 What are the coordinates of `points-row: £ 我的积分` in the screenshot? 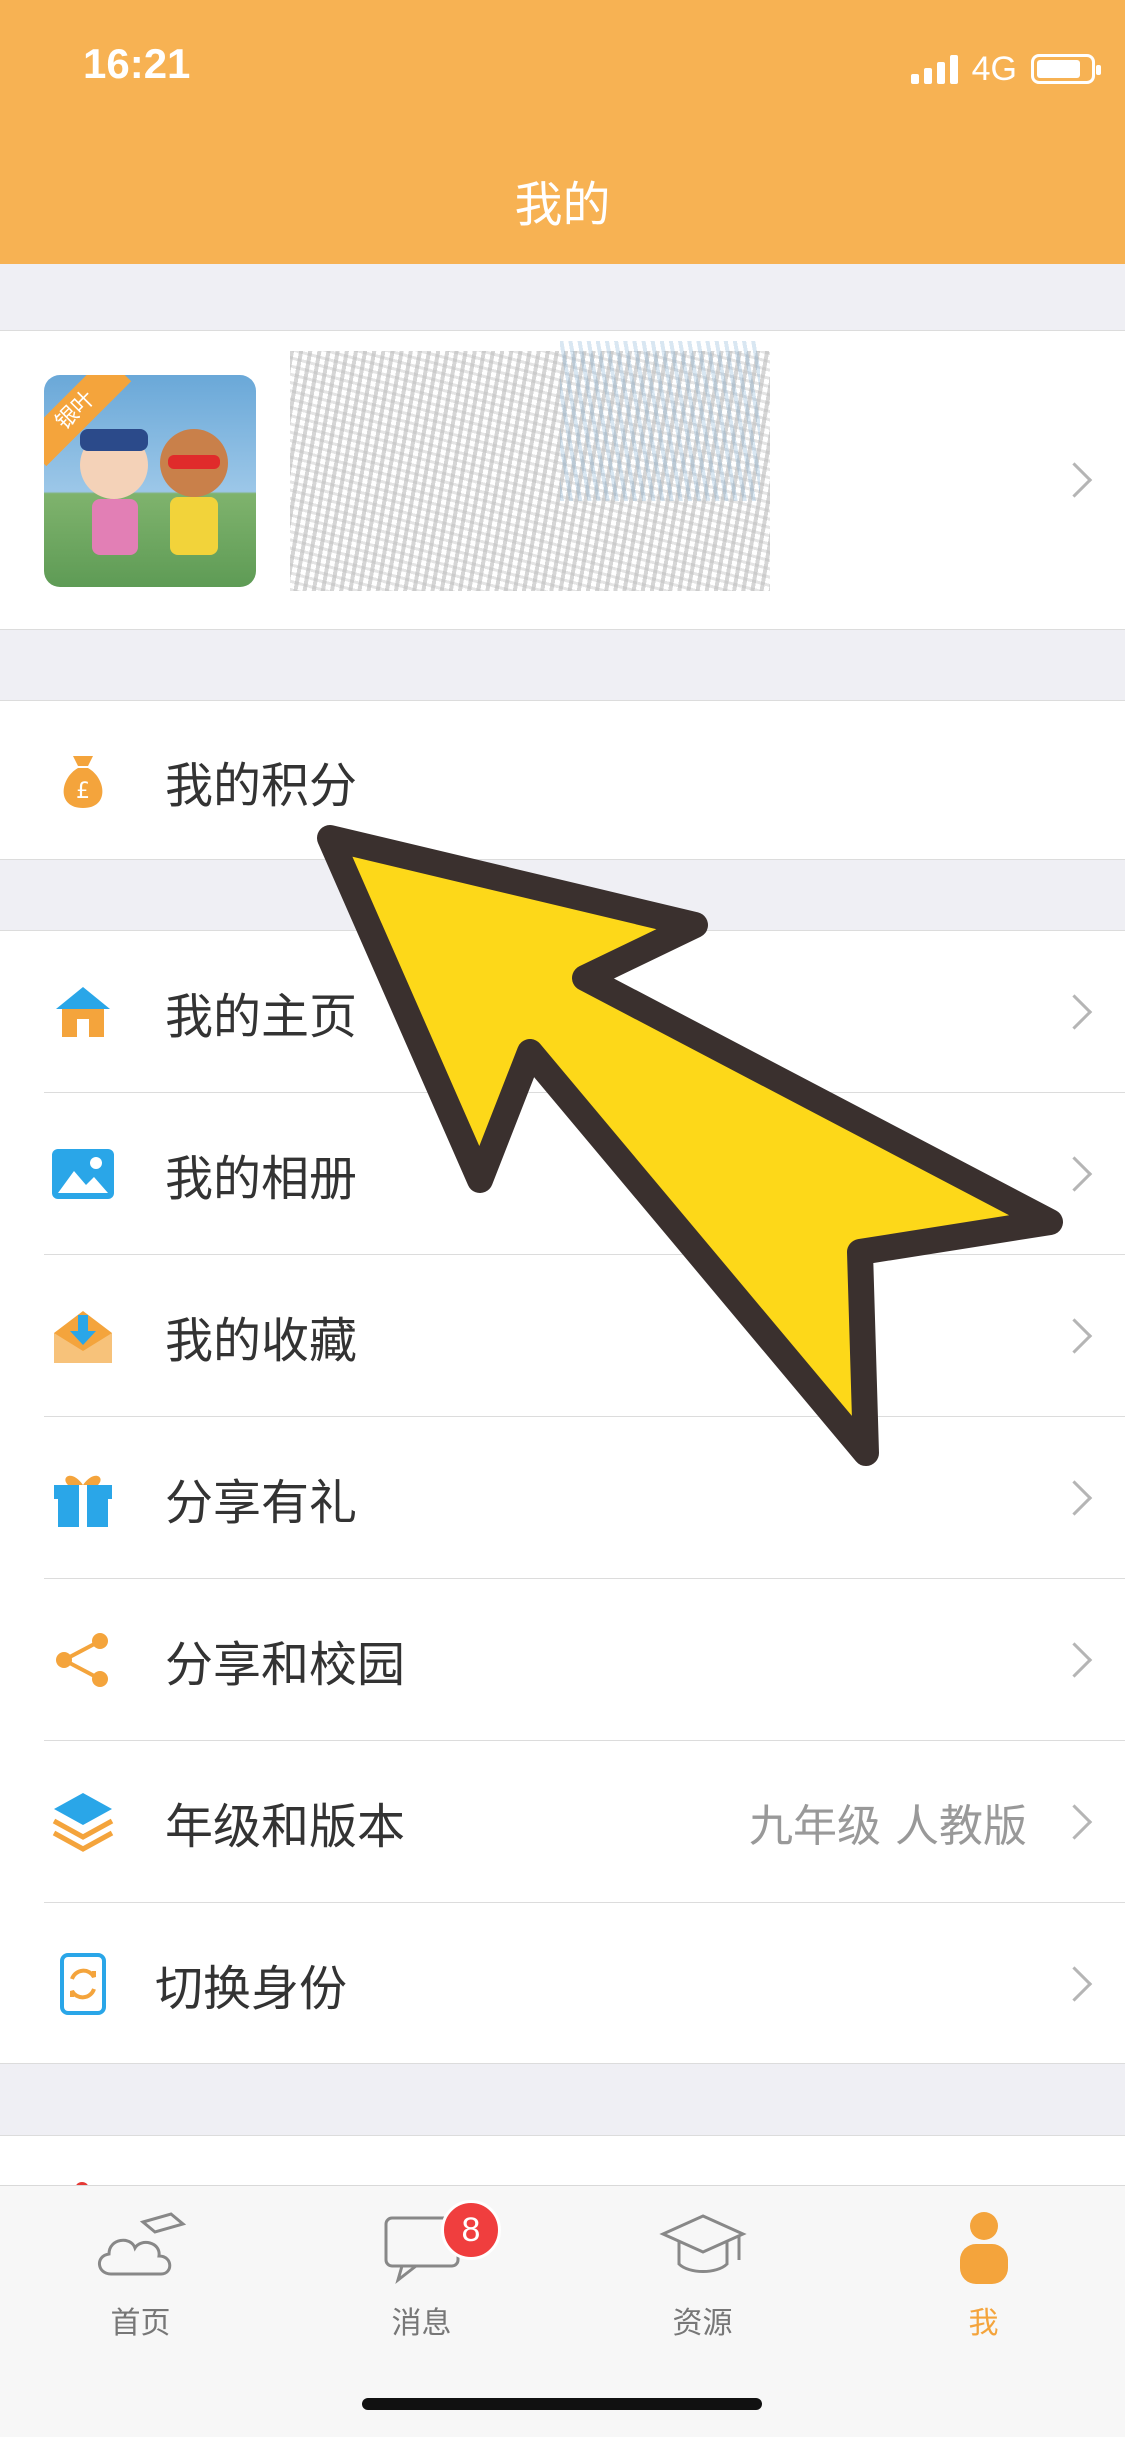 It's located at (562, 780).